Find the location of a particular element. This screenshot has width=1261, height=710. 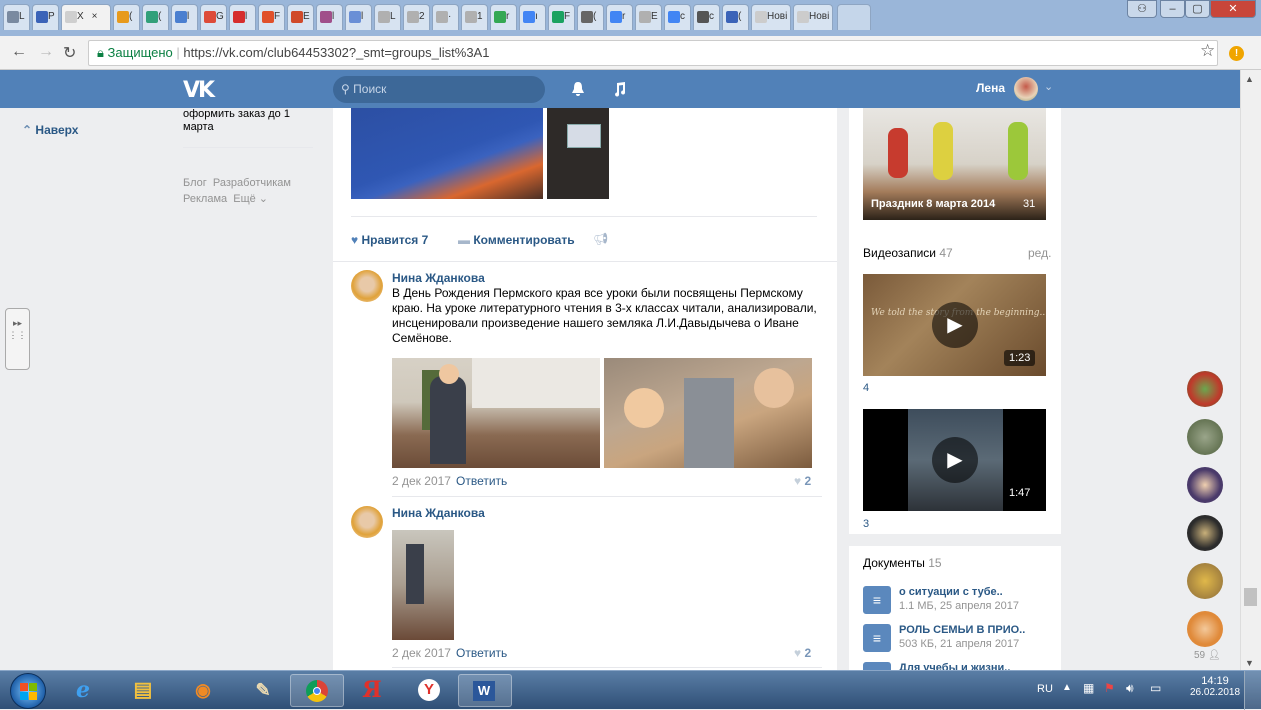

chrome-taskbar-icon is located at coordinates (317, 690).